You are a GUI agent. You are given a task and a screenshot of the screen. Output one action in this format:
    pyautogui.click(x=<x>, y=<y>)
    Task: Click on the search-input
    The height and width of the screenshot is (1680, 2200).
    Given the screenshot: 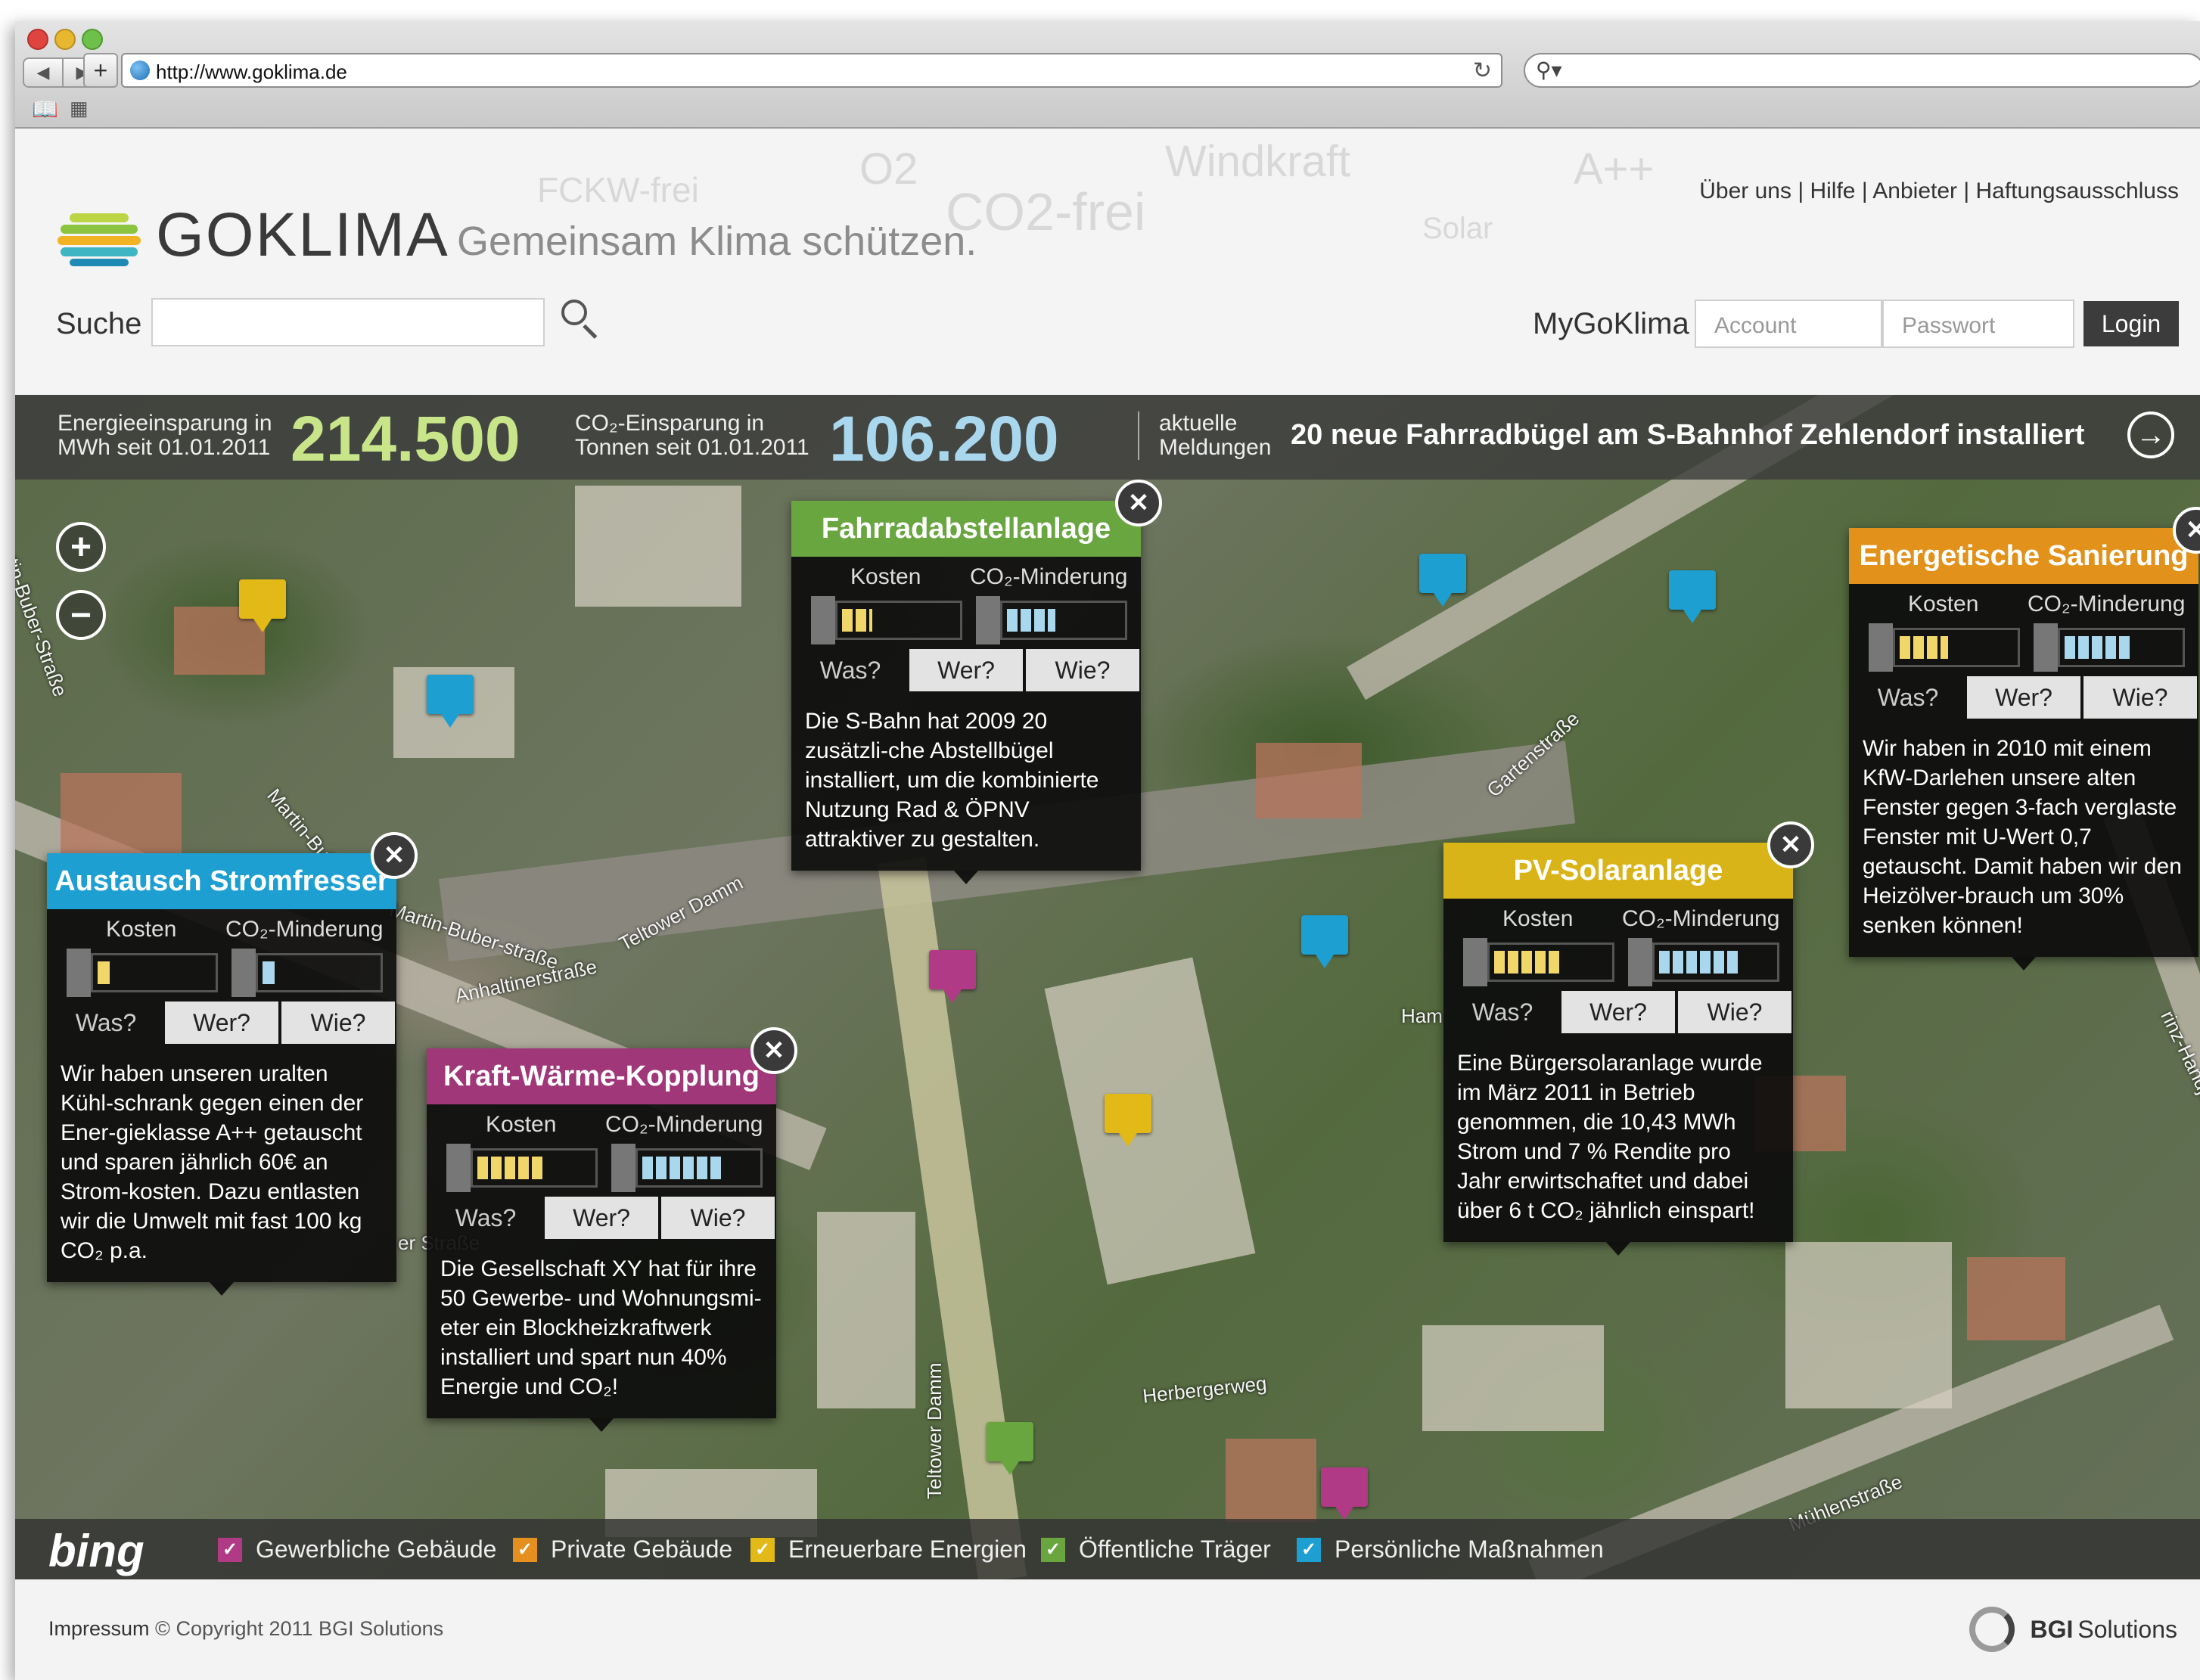 What is the action you would take?
    pyautogui.click(x=348, y=322)
    